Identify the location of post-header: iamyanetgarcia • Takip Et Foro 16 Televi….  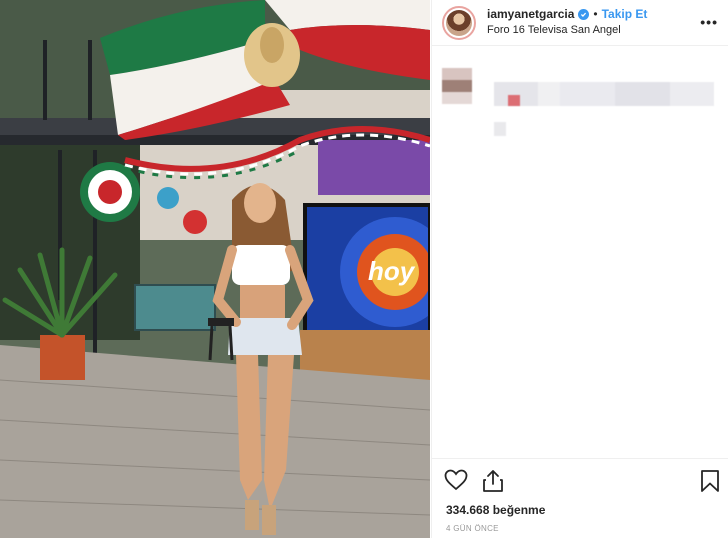
(580, 23).